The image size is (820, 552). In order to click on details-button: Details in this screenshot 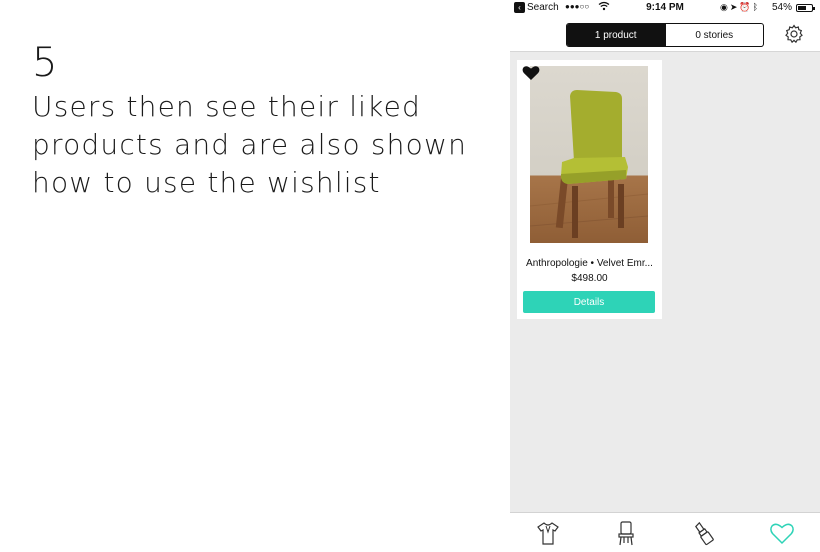, I will do `click(589, 302)`.